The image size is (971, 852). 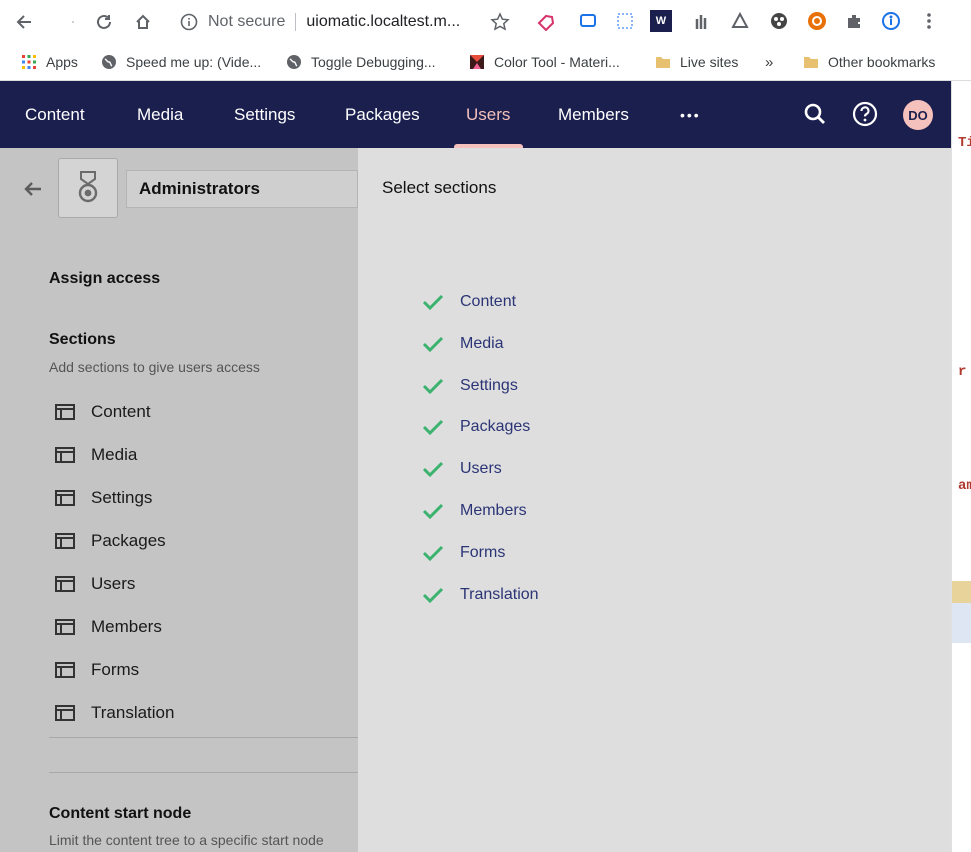 I want to click on dialog-item-label: Media, so click(x=482, y=343).